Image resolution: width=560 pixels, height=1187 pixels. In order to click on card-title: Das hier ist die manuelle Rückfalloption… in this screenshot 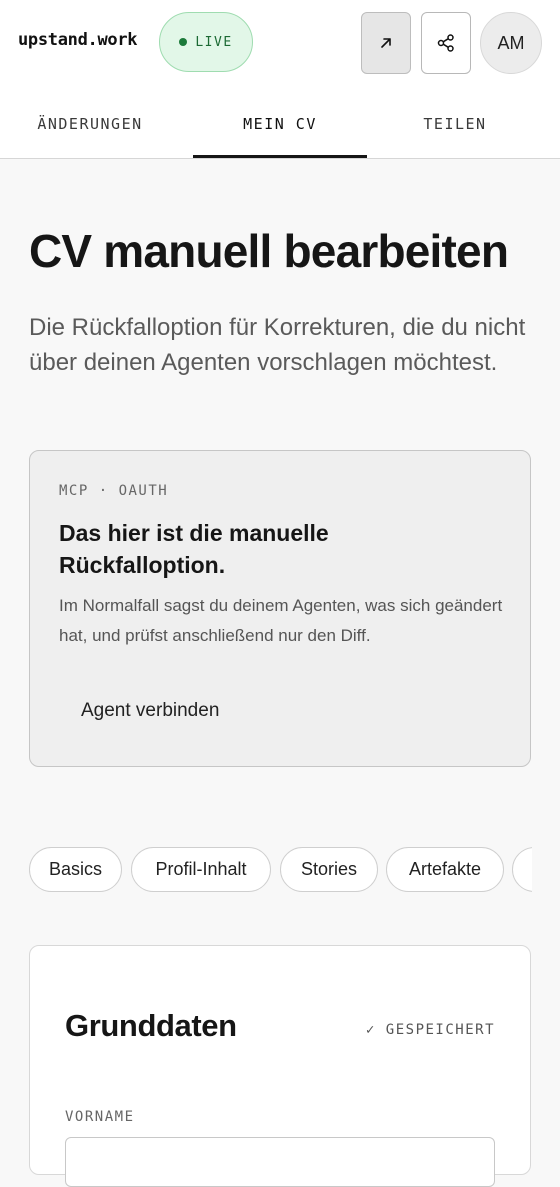, I will do `click(194, 549)`.